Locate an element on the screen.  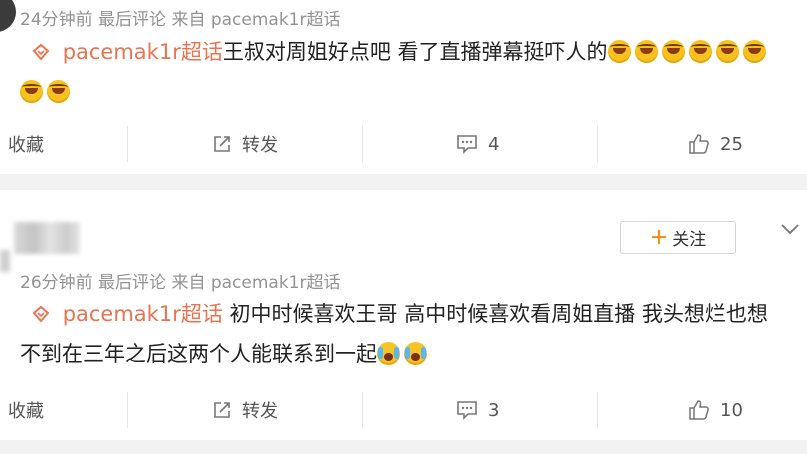
post-meta: 26分钟前 最后评论 来自 pacemak1r超话 is located at coordinates (180, 283).